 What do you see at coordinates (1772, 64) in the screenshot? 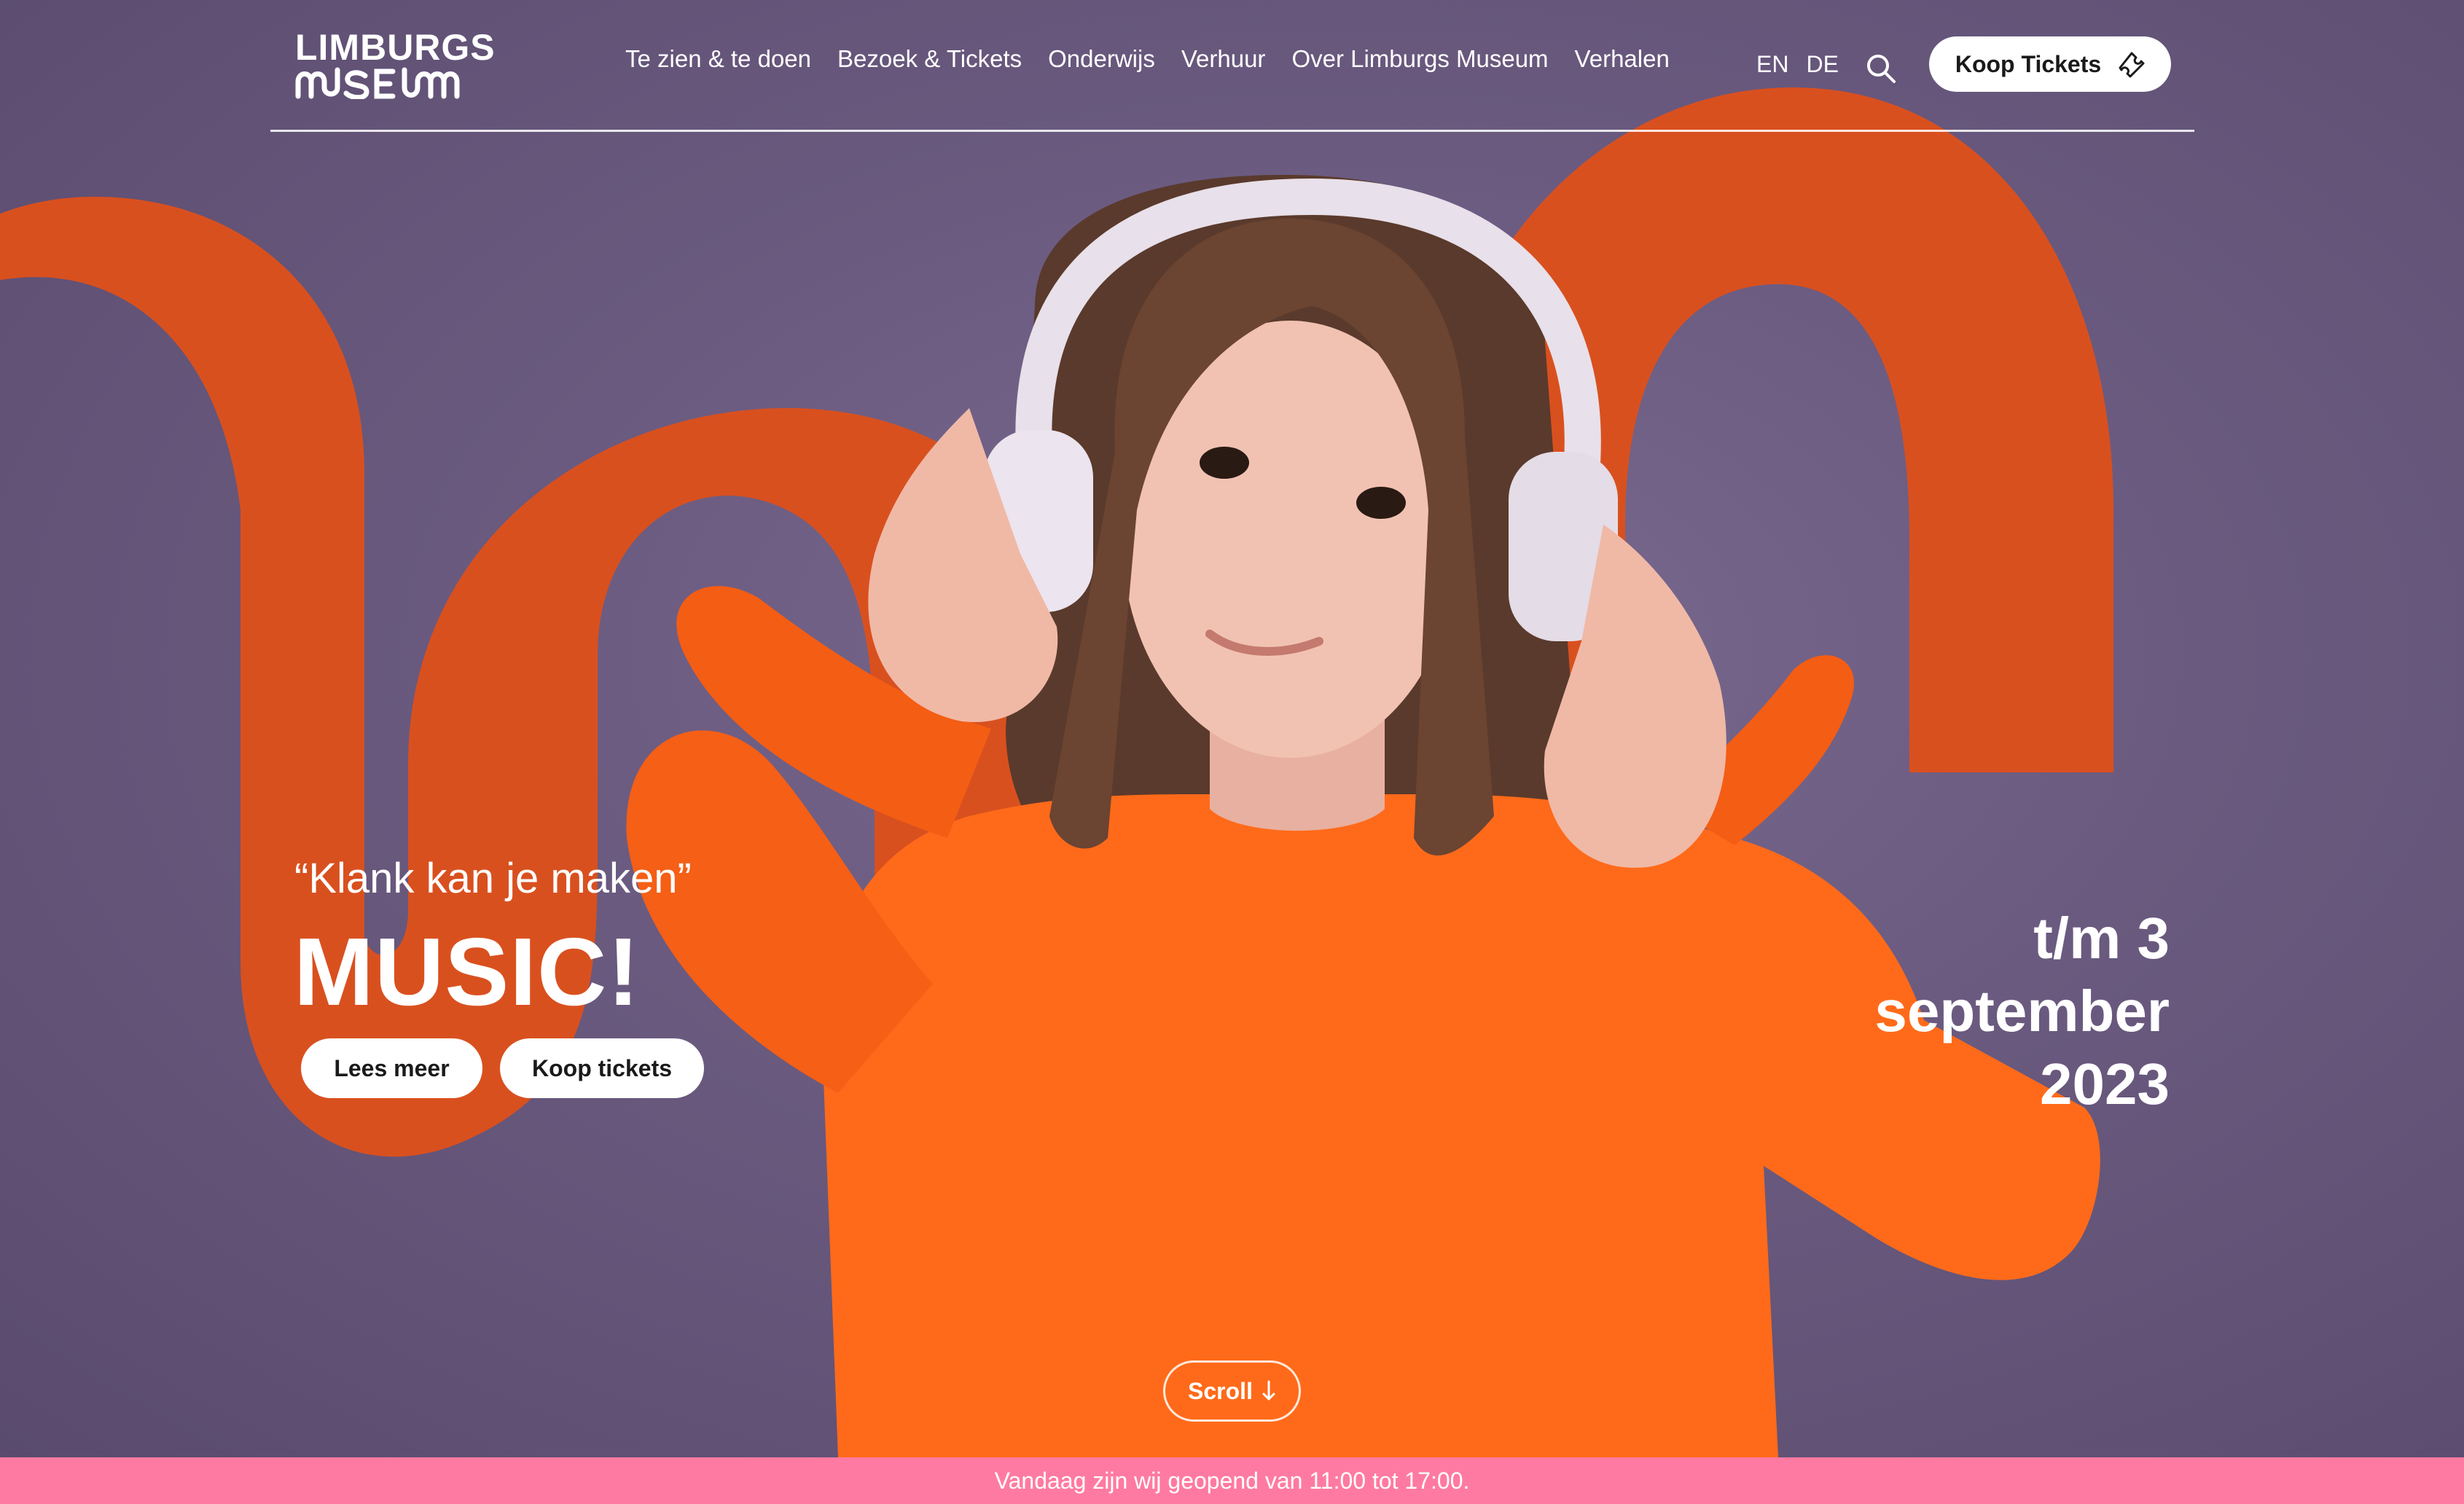
I see `lang-en: EN` at bounding box center [1772, 64].